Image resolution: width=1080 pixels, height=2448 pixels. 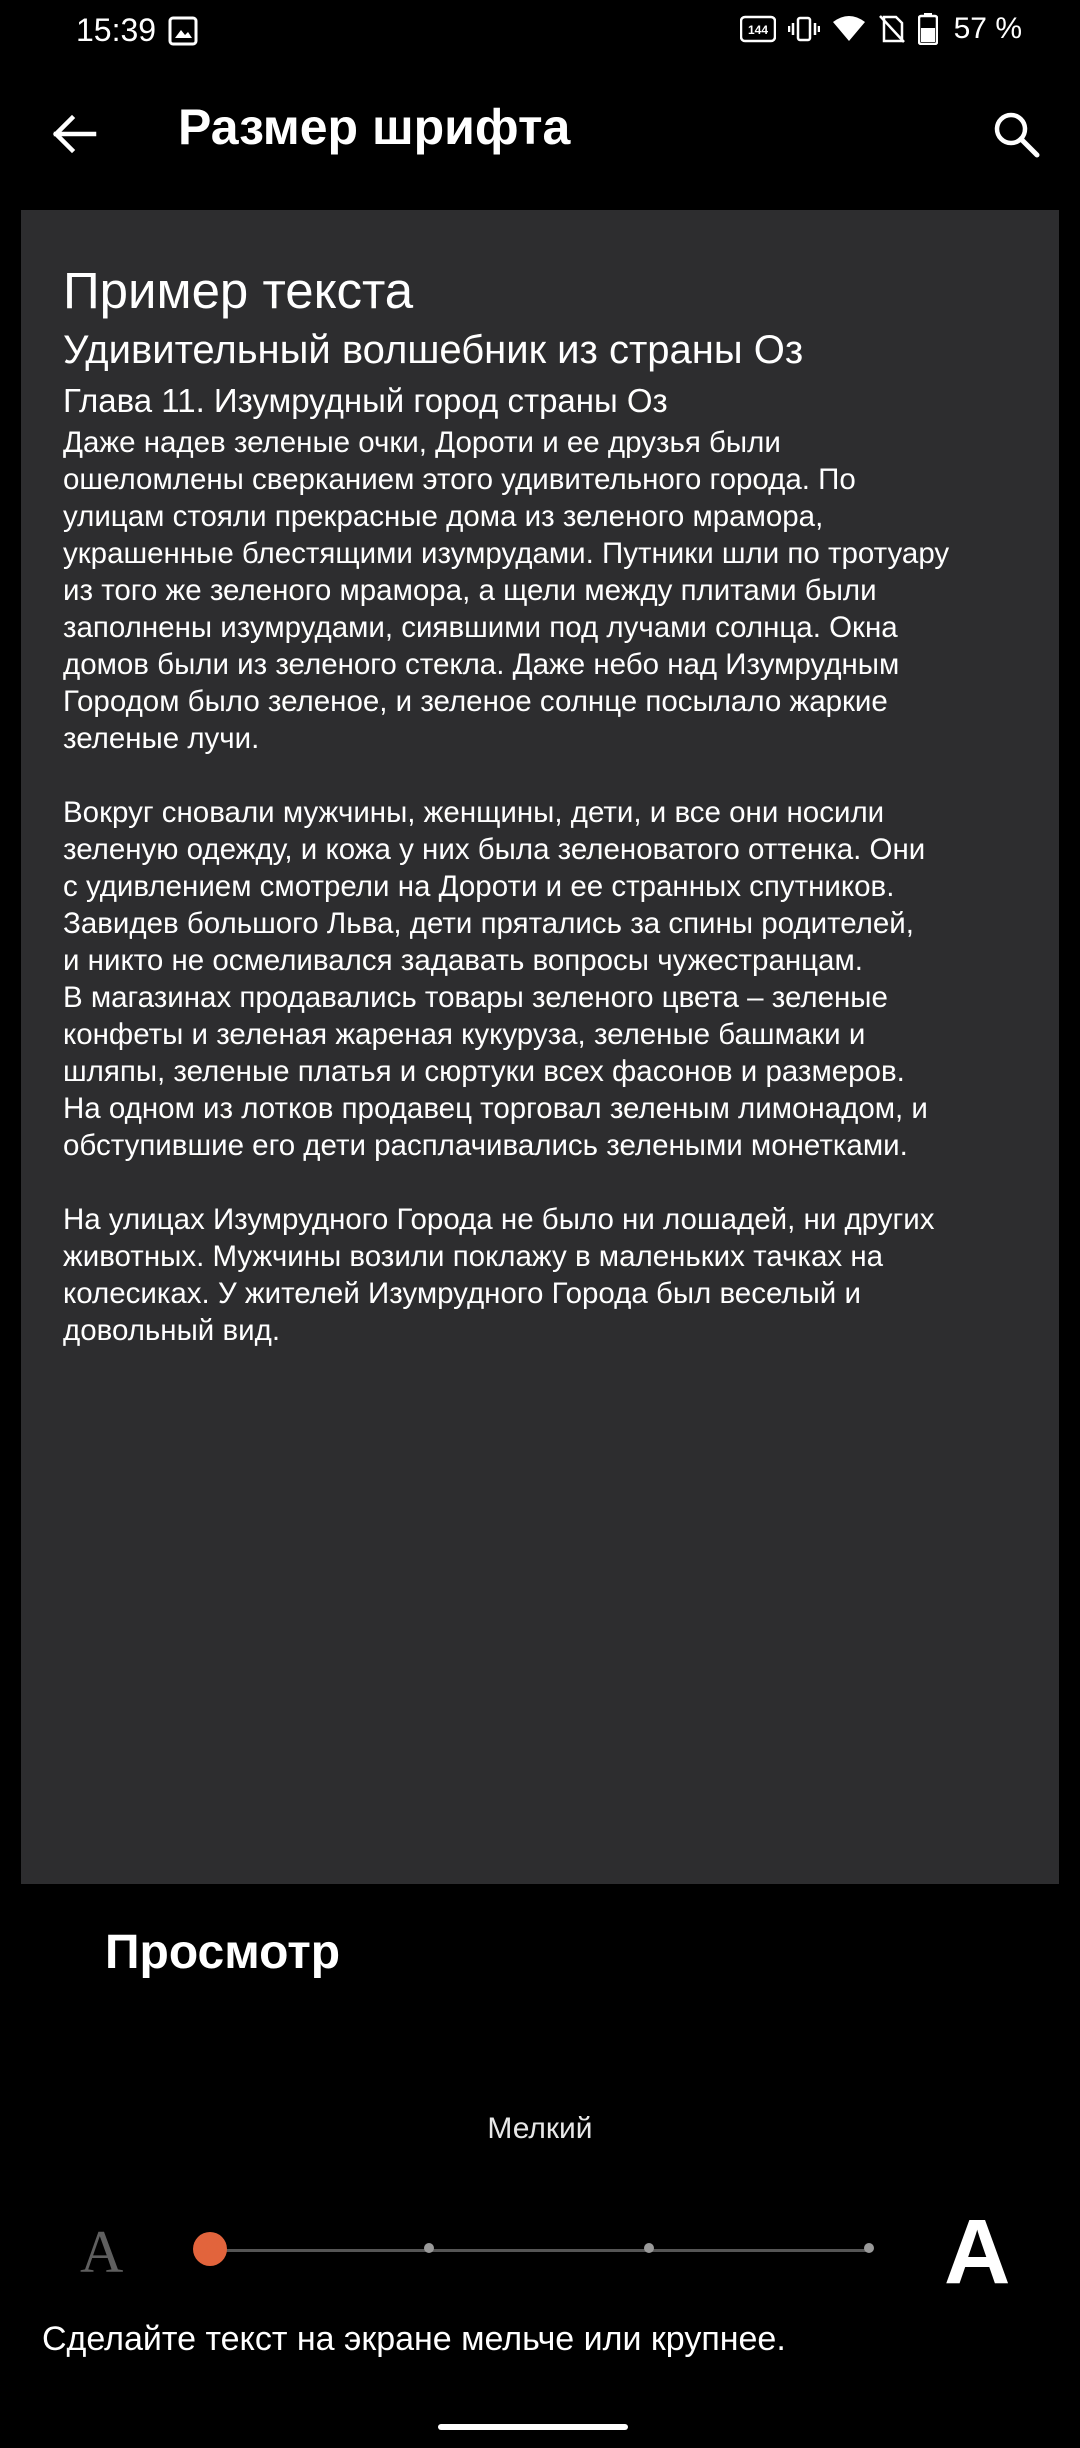 I want to click on refresh-rate-icon: 144, so click(x=757, y=29).